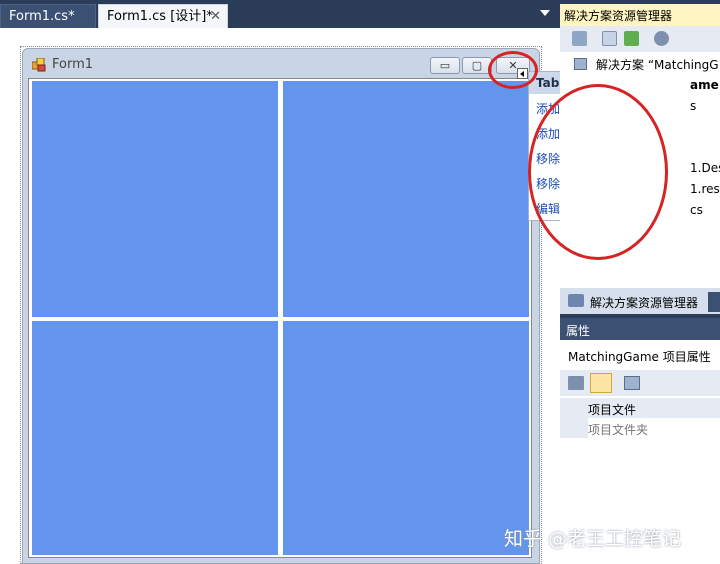 The height and width of the screenshot is (564, 720). What do you see at coordinates (704, 85) in the screenshot?
I see `tree-item-project: ame` at bounding box center [704, 85].